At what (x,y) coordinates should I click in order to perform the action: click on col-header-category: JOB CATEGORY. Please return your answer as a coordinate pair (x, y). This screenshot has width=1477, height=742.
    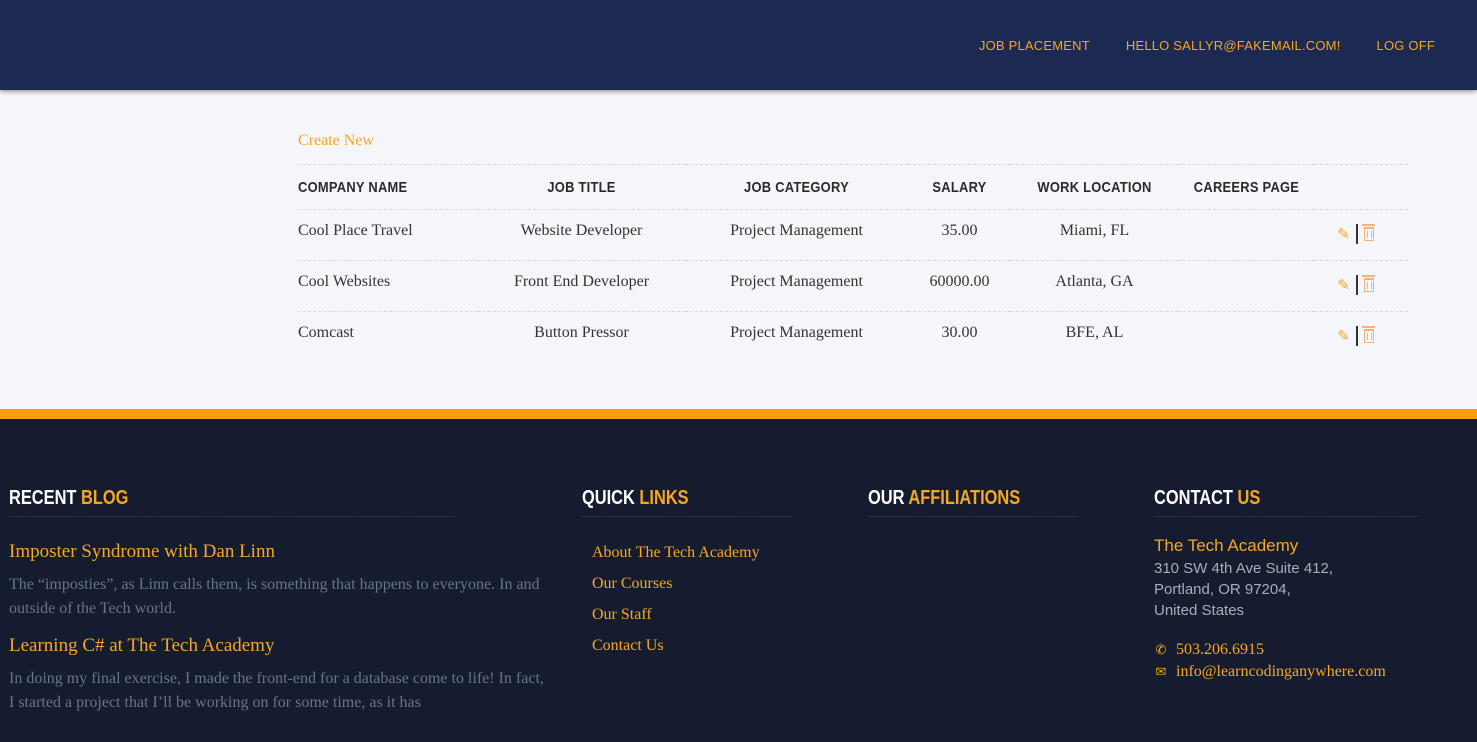
    Looking at the image, I should click on (796, 187).